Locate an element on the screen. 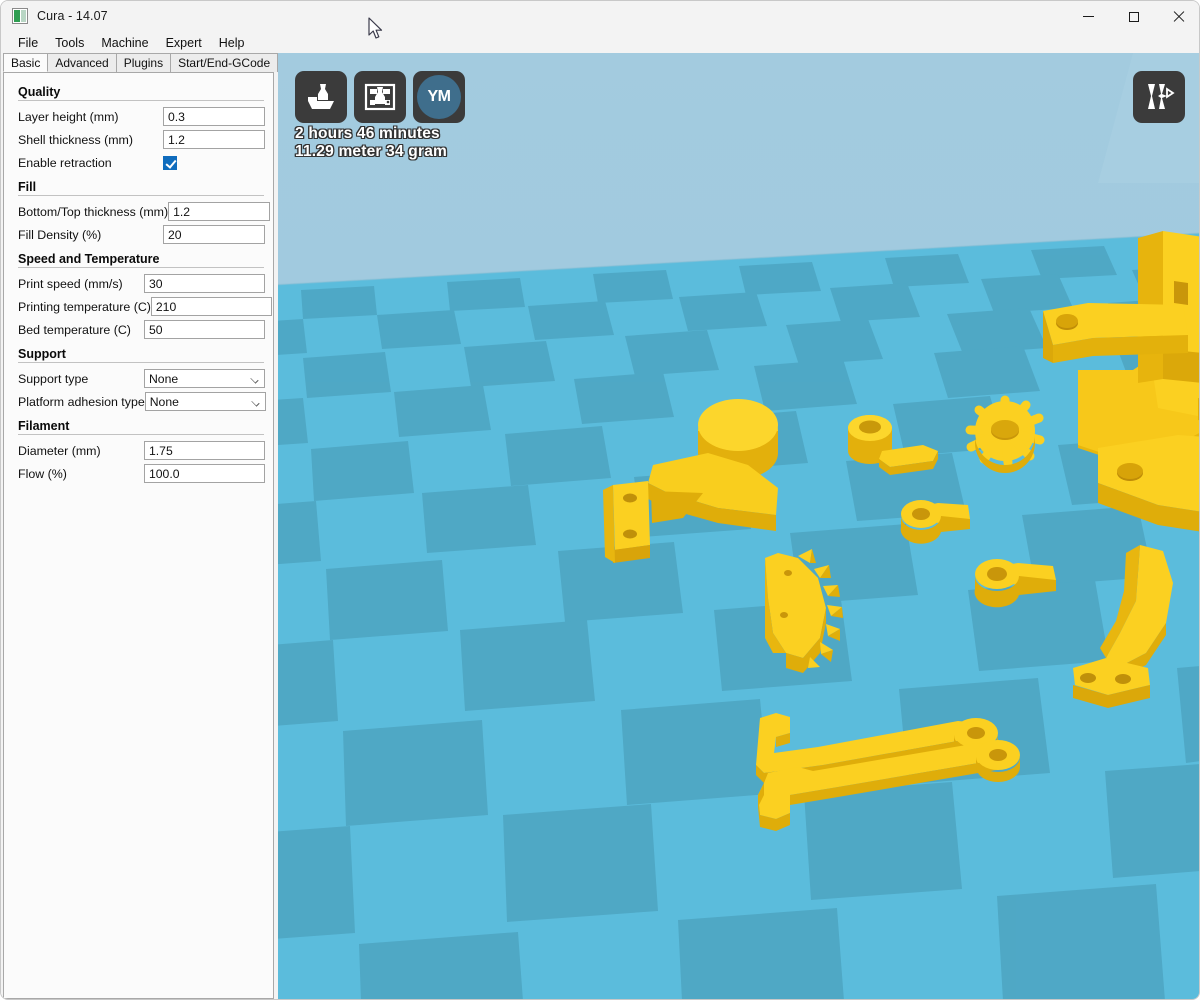  setting-field: 210 is located at coordinates (211, 306).